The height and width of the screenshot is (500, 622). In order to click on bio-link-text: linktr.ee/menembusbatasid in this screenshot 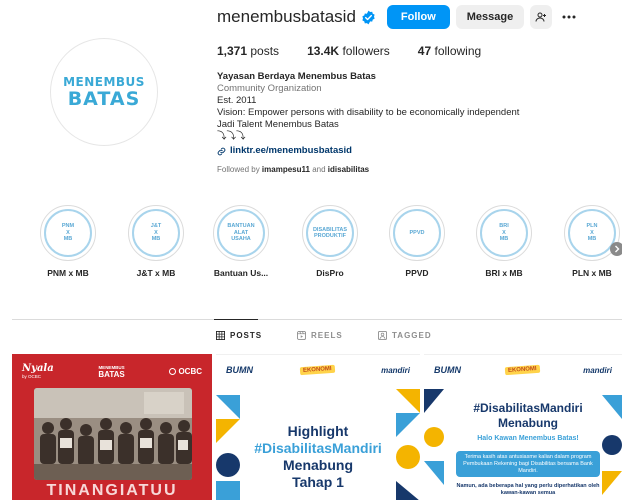, I will do `click(291, 150)`.